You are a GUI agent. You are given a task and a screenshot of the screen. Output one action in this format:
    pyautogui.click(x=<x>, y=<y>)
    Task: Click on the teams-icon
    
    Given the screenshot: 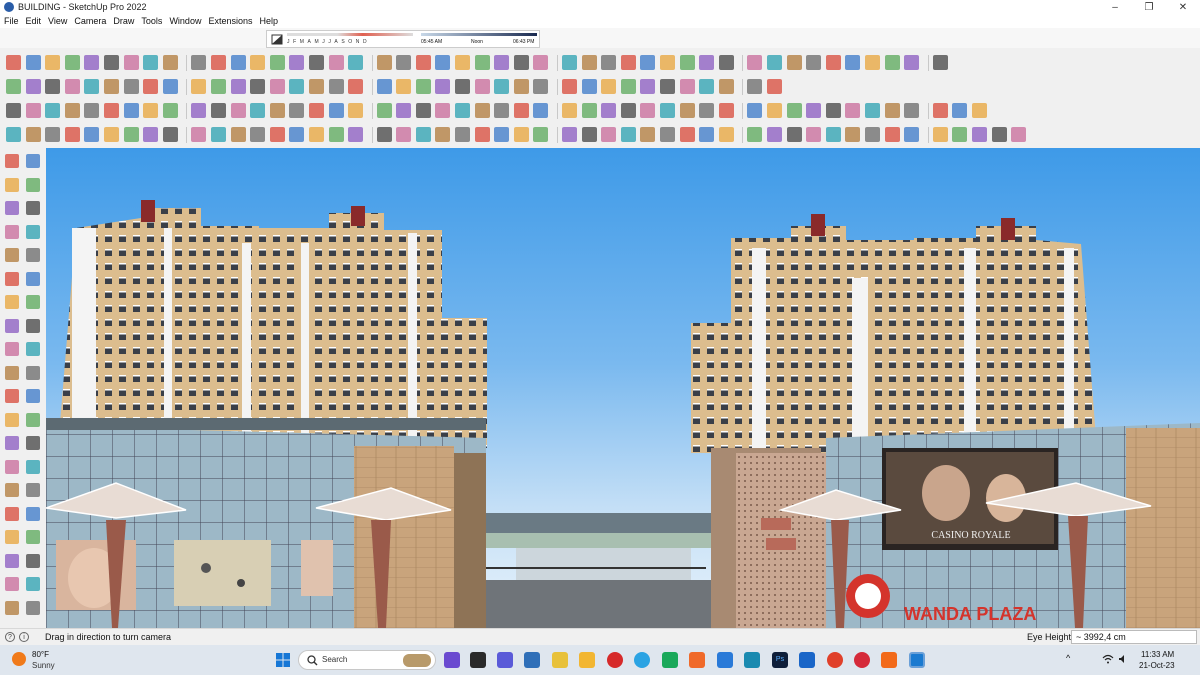 What is the action you would take?
    pyautogui.click(x=505, y=660)
    